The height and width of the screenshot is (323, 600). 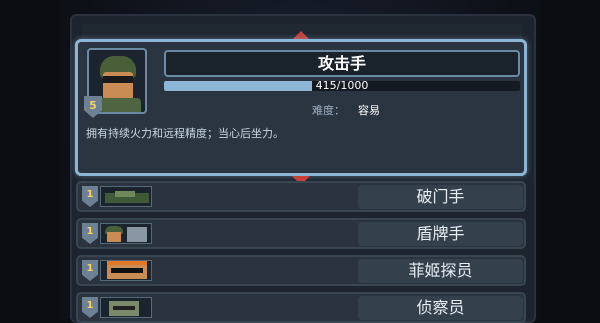 What do you see at coordinates (440, 197) in the screenshot?
I see `class-name: 破门手` at bounding box center [440, 197].